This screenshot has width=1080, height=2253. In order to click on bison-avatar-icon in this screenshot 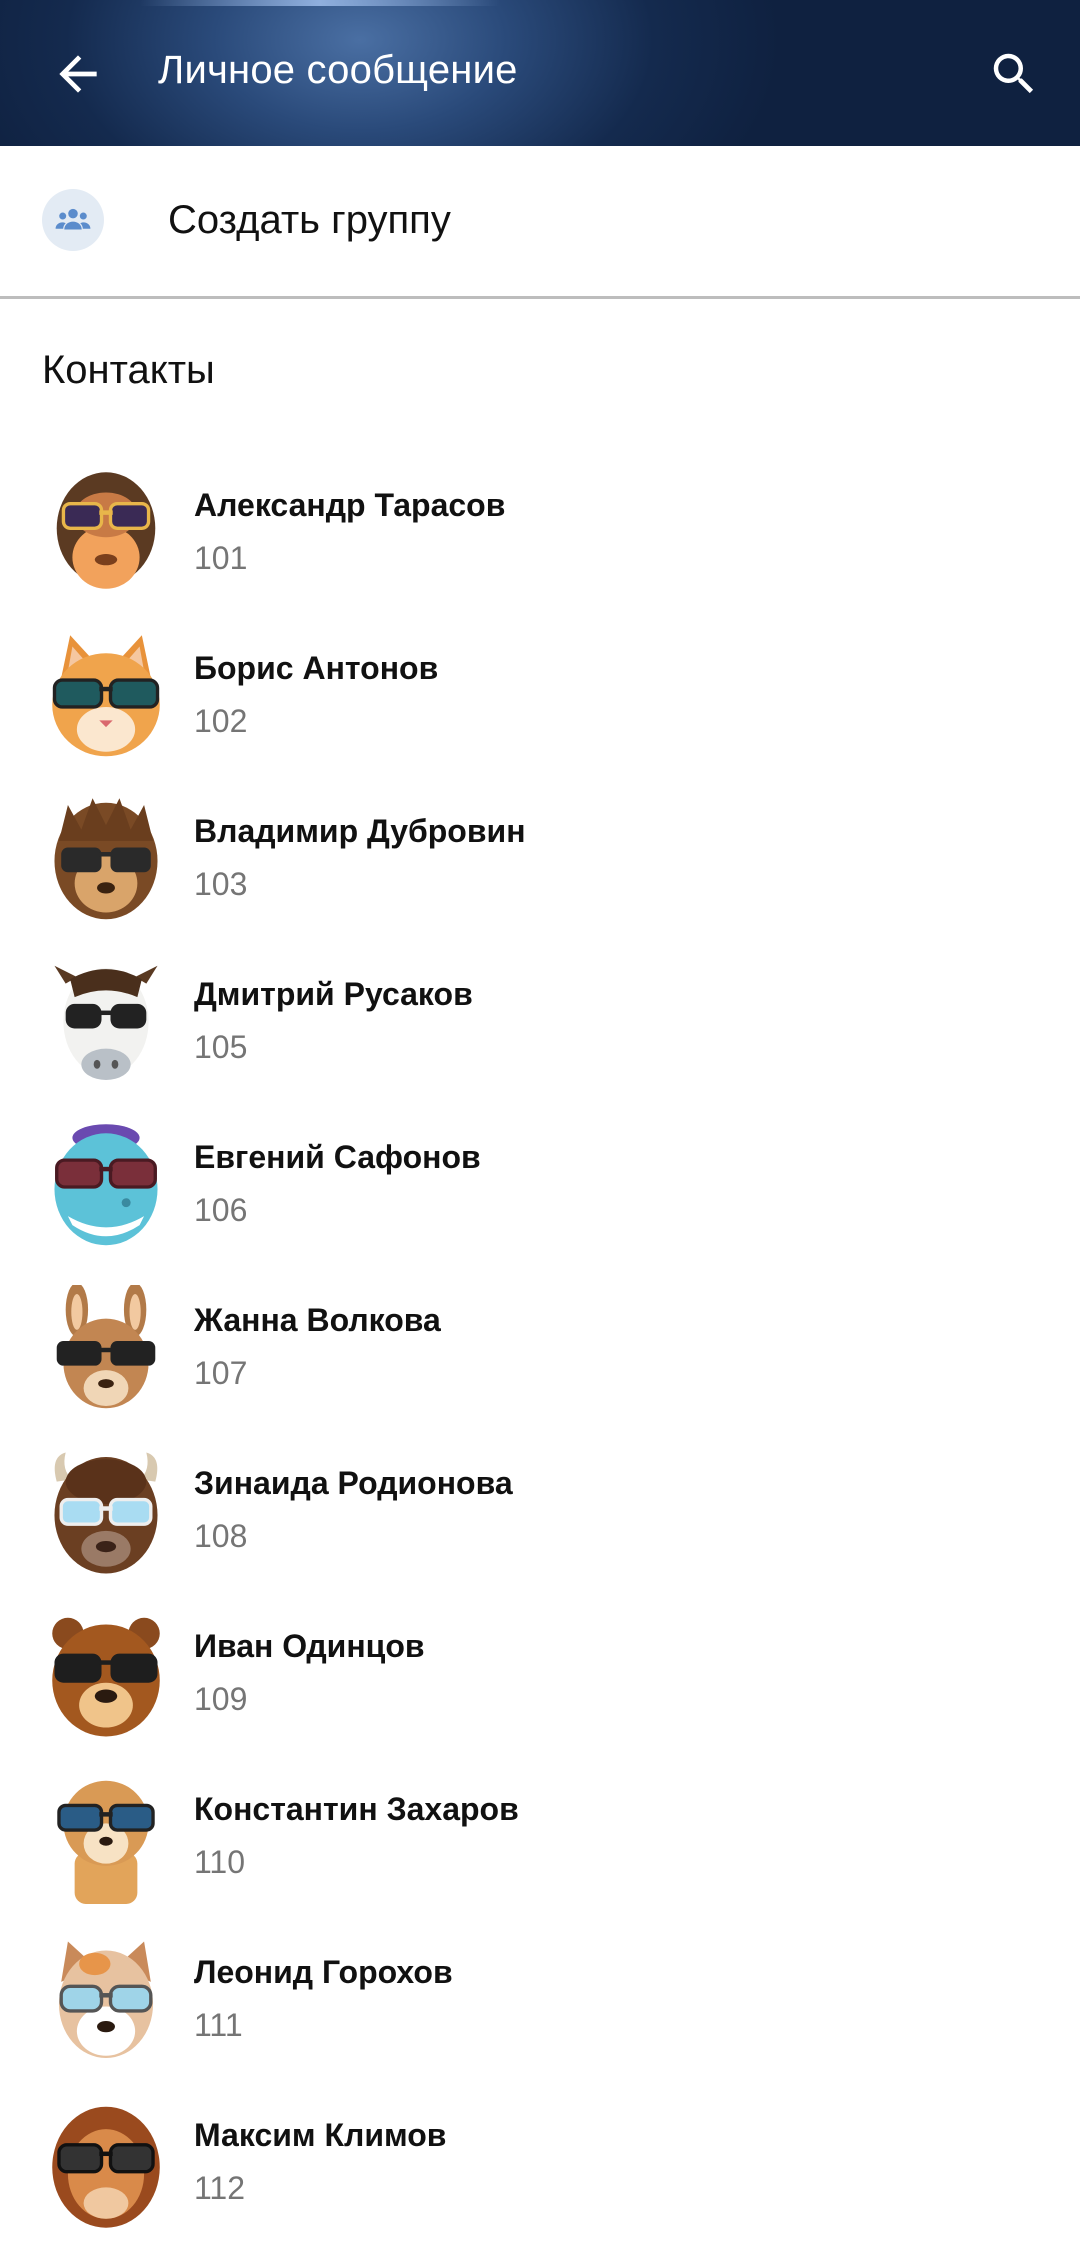, I will do `click(106, 1513)`.